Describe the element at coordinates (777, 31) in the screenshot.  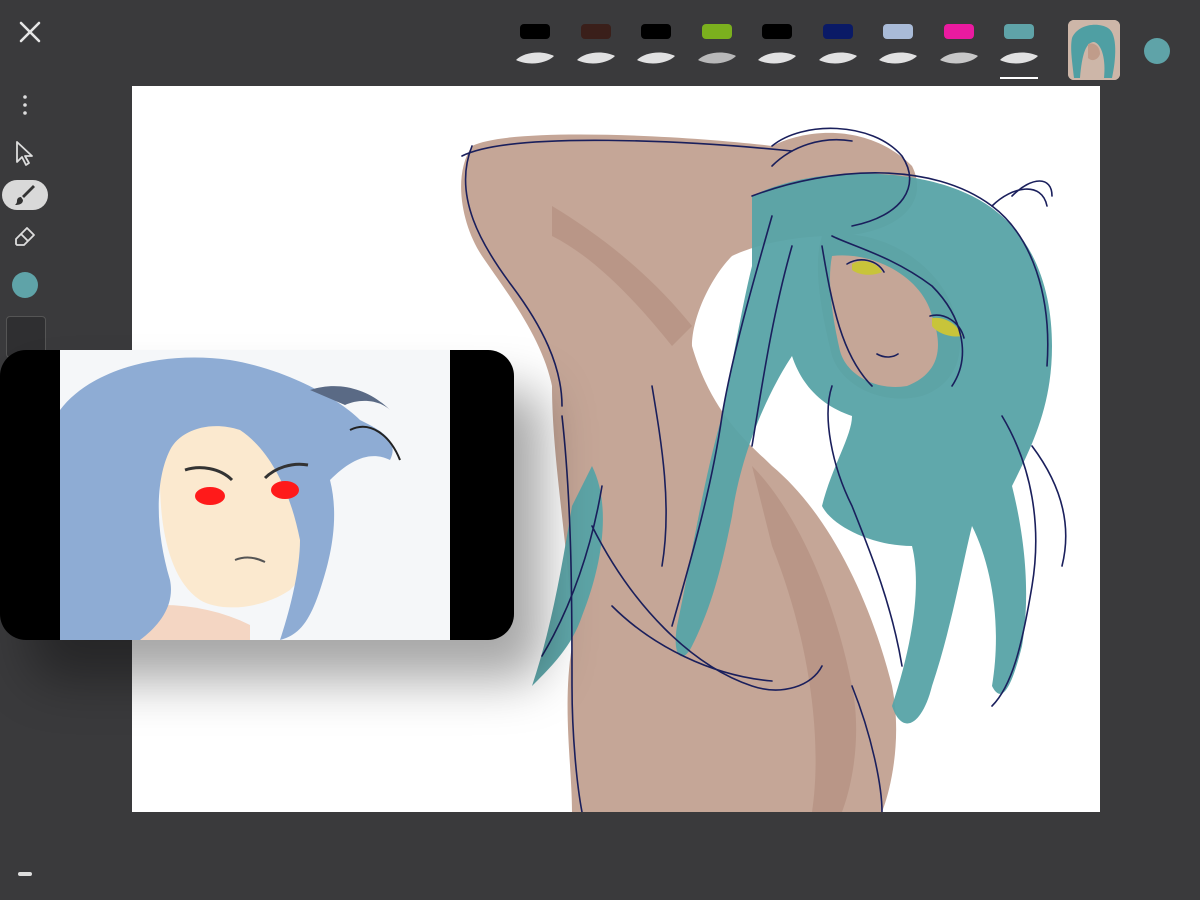
I see `brush-5-color-swatch` at that location.